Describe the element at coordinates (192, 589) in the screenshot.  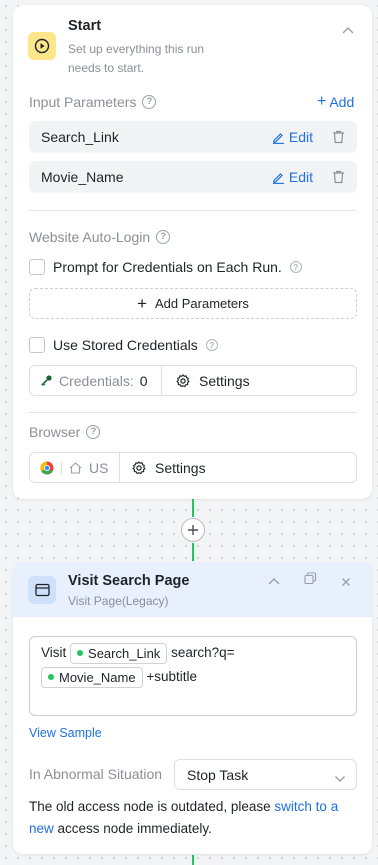
I see `visit-node-header` at that location.